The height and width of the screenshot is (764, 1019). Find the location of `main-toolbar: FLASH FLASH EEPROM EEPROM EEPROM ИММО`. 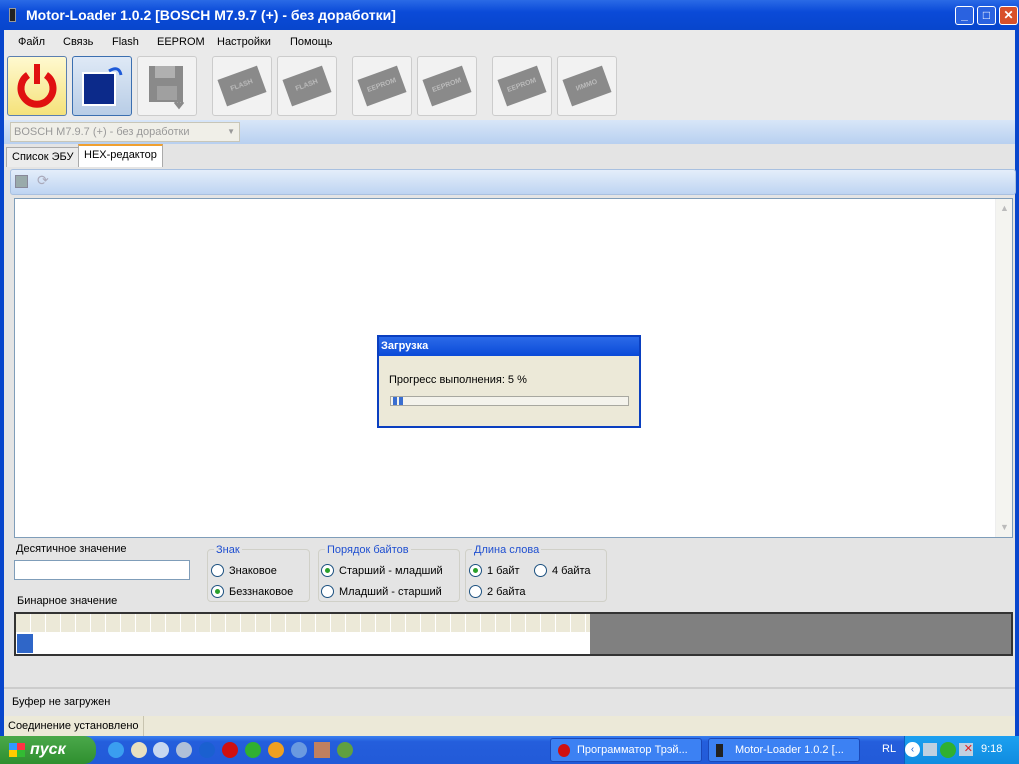

main-toolbar: FLASH FLASH EEPROM EEPROM EEPROM ИММО is located at coordinates (509, 87).